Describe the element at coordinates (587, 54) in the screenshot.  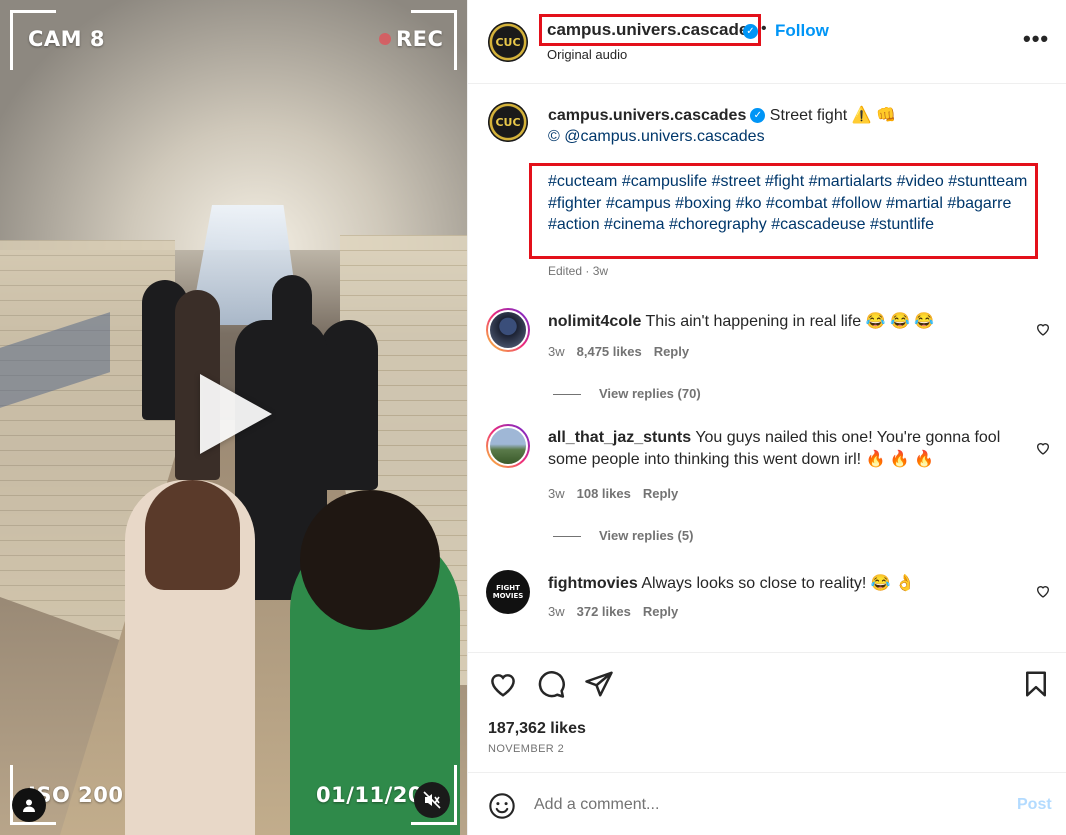
I see `audio-subtitle: Original audio` at that location.